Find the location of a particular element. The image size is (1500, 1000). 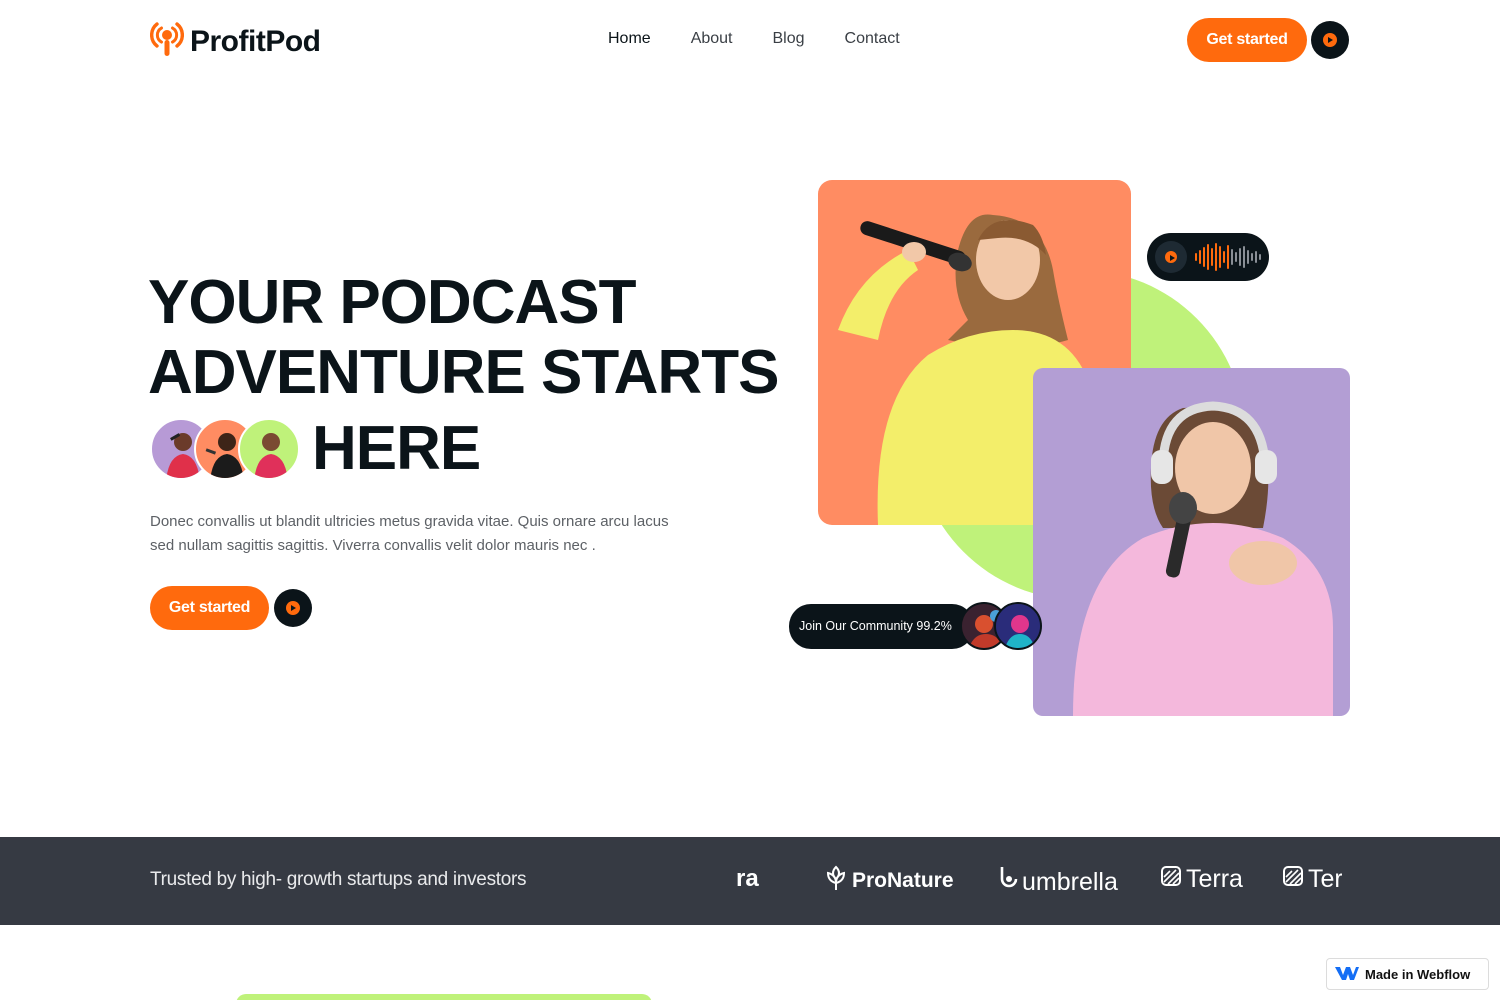

hero-title: YOUR PODCAST ADVENTURE STARTS is located at coordinates (463, 338).